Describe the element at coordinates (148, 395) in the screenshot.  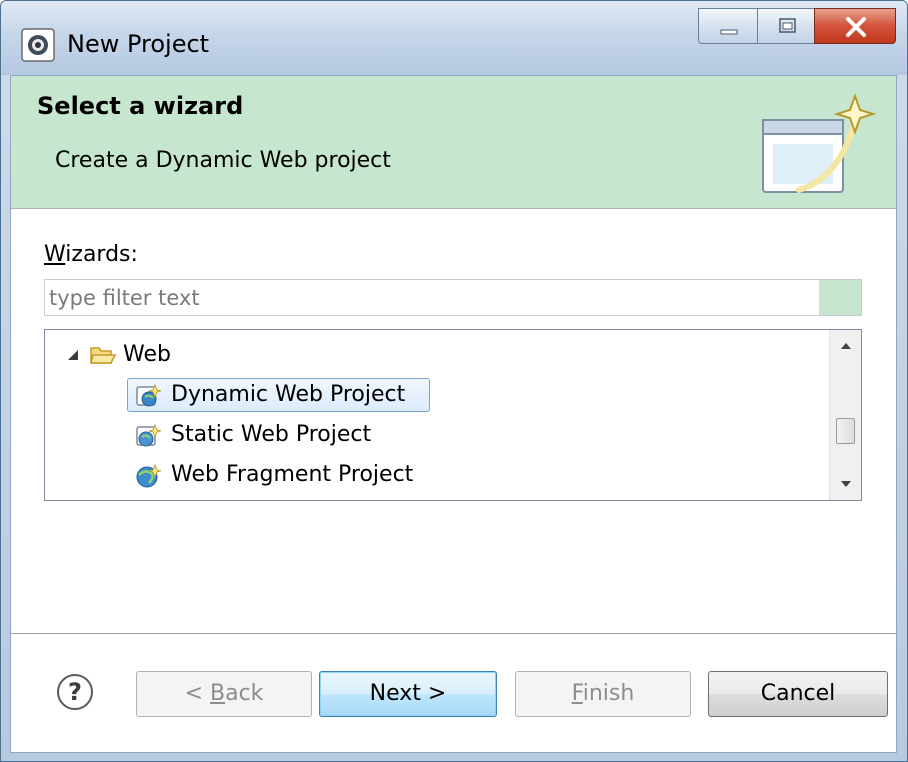
I see `dynamic-web-project-icon` at that location.